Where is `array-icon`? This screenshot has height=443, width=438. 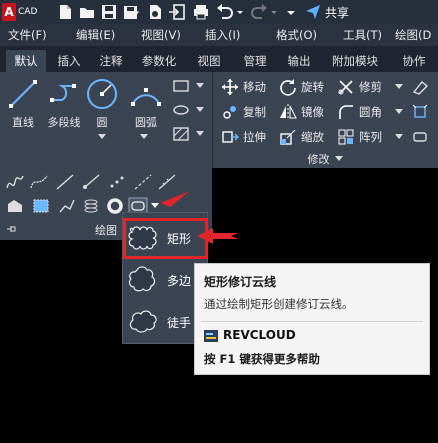
array-icon is located at coordinates (346, 137).